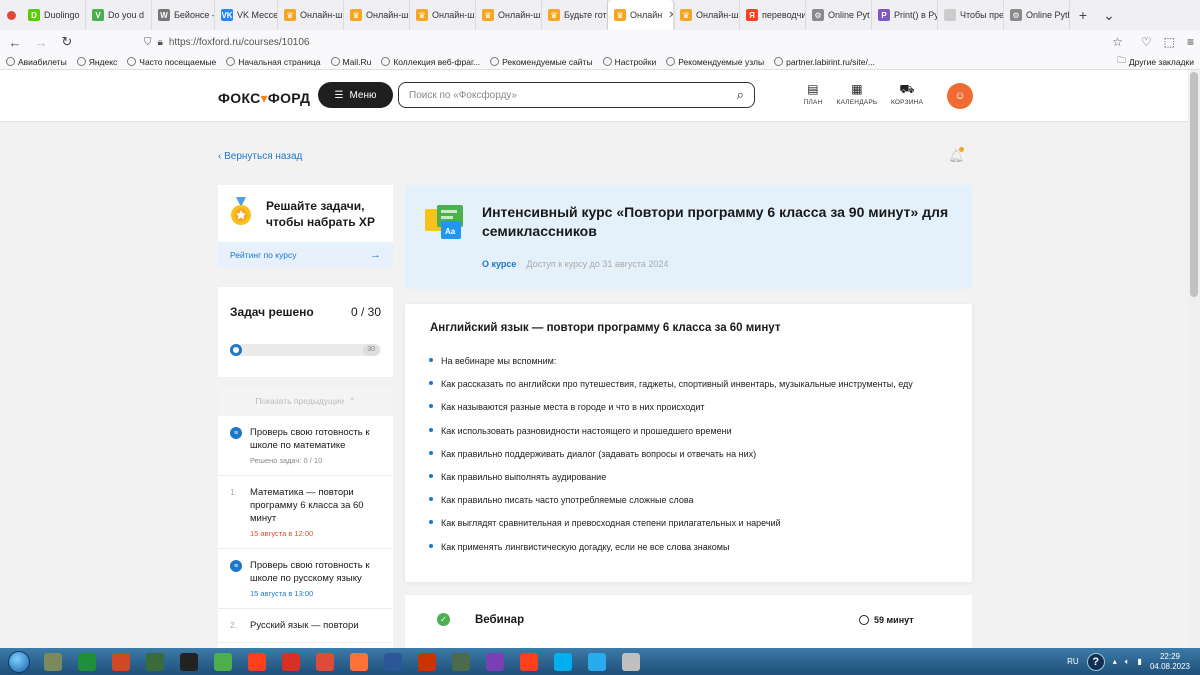 The image size is (1200, 675). Describe the element at coordinates (686, 15) in the screenshot. I see `tab-favicon-icon: ♛` at that location.